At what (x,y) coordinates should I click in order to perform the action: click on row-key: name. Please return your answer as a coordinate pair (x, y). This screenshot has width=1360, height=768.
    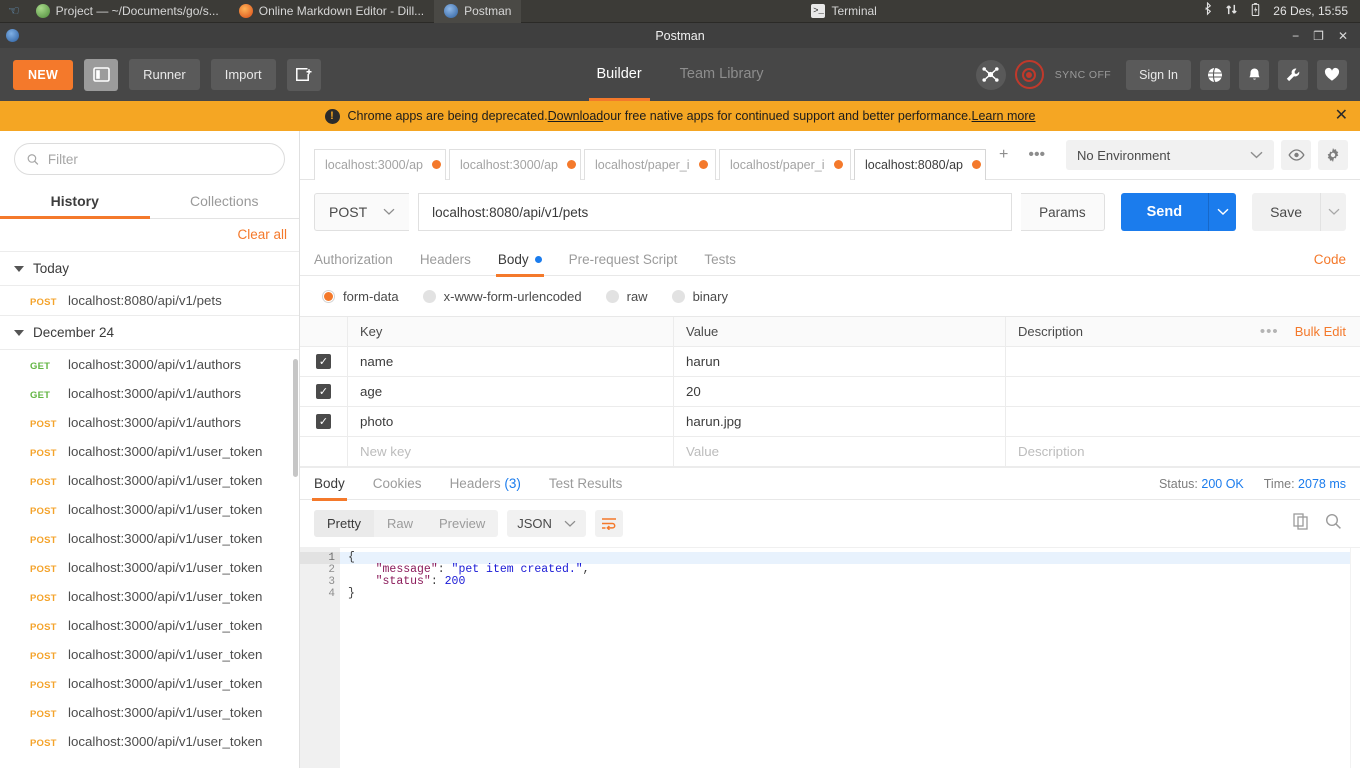
    Looking at the image, I should click on (511, 361).